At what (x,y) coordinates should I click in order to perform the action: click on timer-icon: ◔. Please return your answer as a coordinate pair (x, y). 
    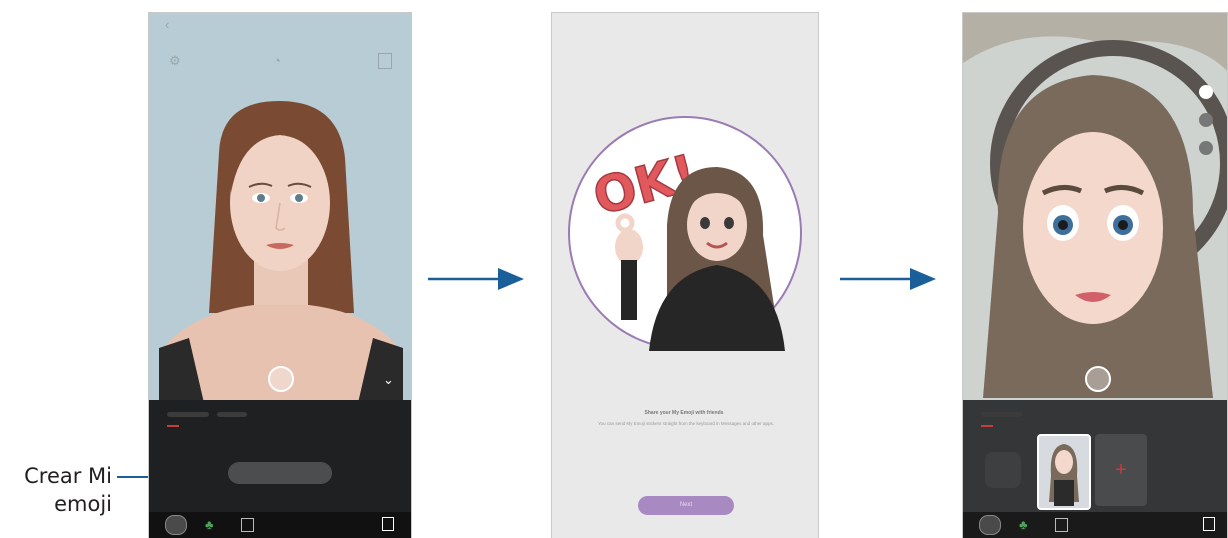
    Looking at the image, I should click on (277, 60).